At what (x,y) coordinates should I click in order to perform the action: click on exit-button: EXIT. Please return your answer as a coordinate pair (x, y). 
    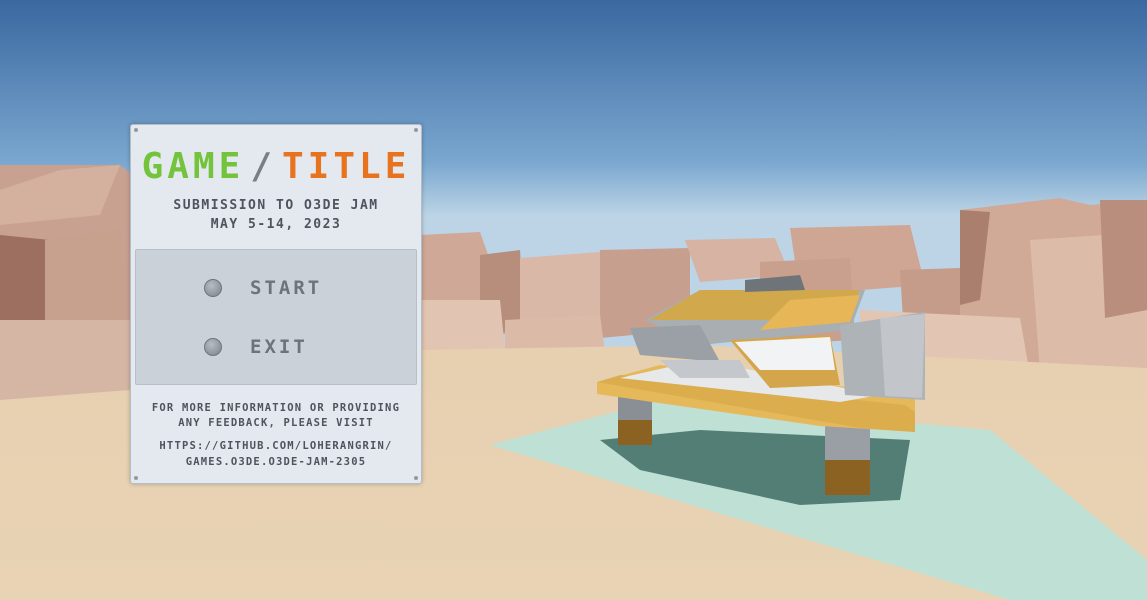
    Looking at the image, I should click on (254, 347).